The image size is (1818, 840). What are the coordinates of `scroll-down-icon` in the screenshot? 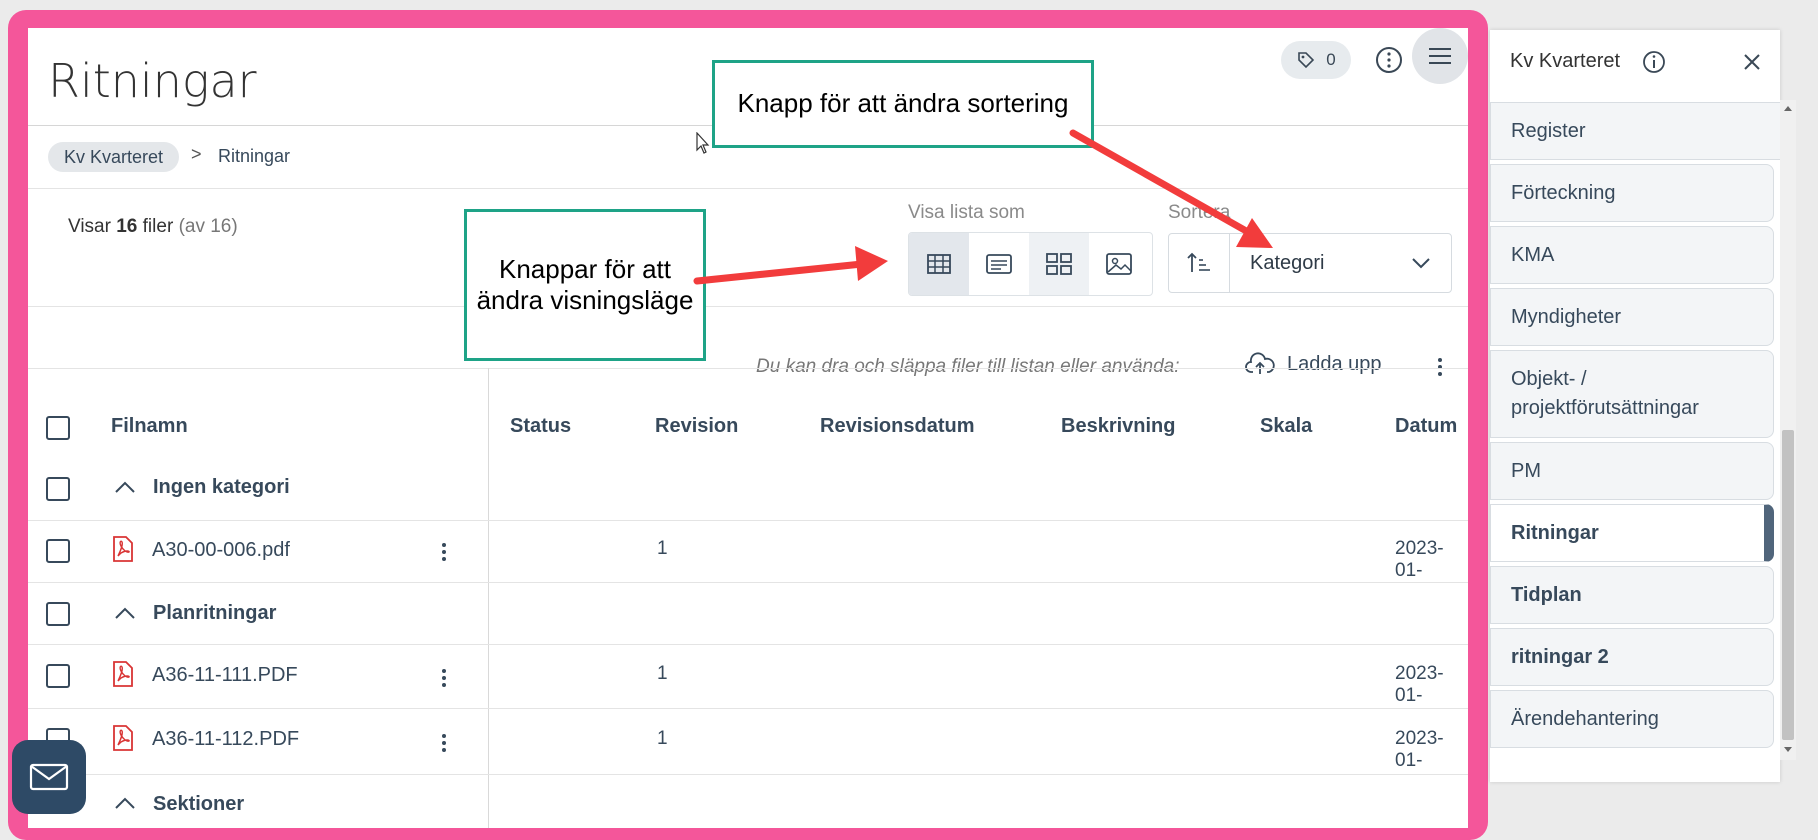 It's located at (1788, 750).